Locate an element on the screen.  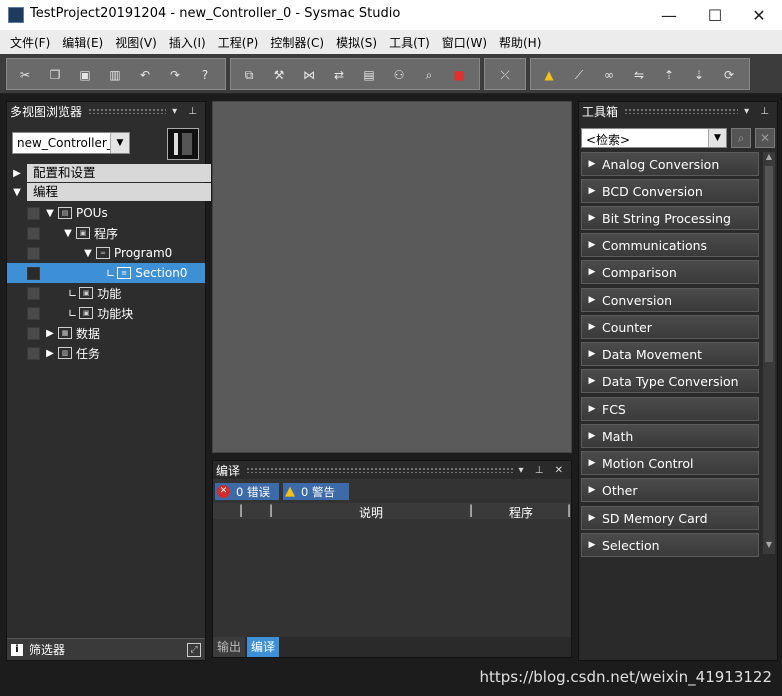
maximize-button: ☐ is located at coordinates (715, 15).